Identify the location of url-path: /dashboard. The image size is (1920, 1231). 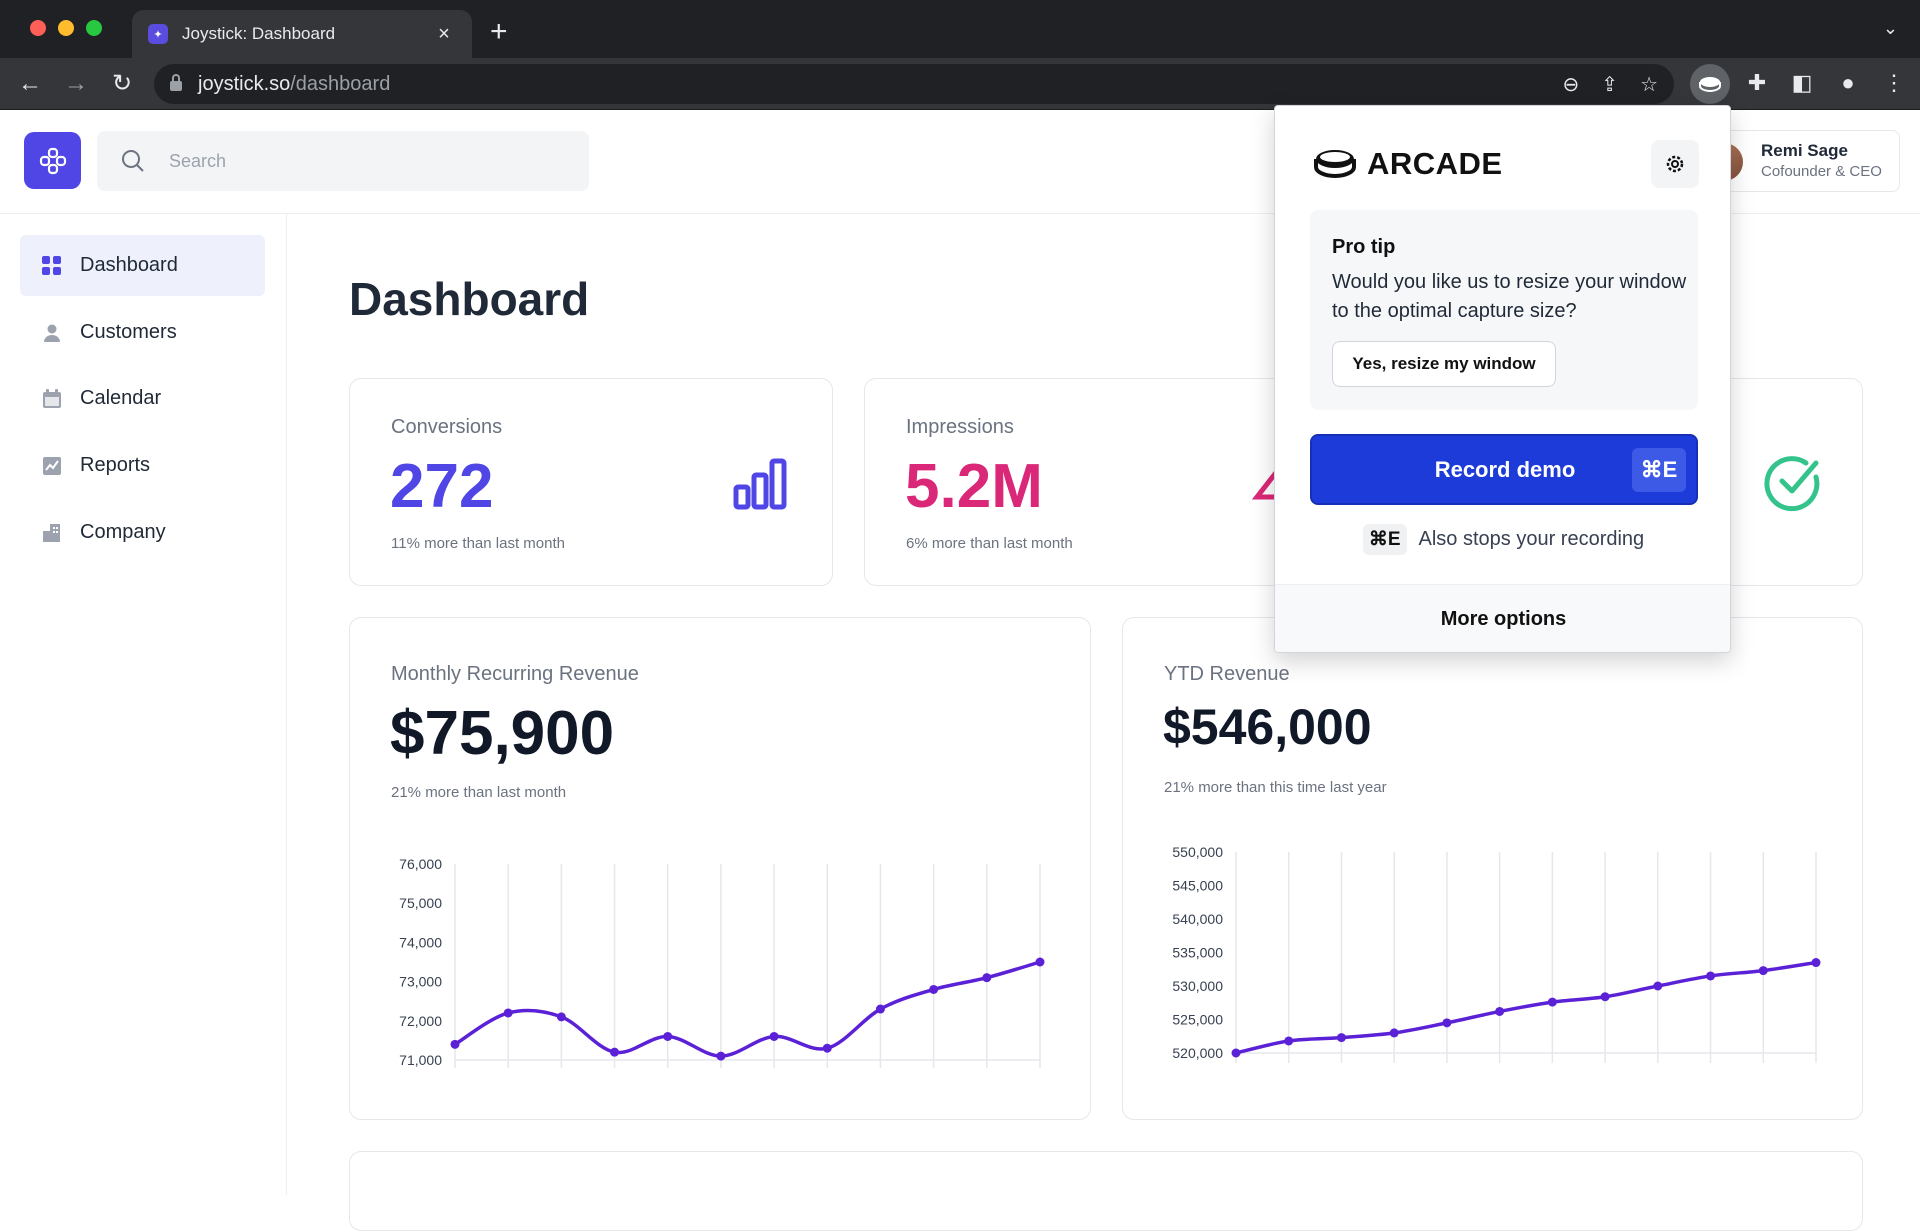
(340, 83).